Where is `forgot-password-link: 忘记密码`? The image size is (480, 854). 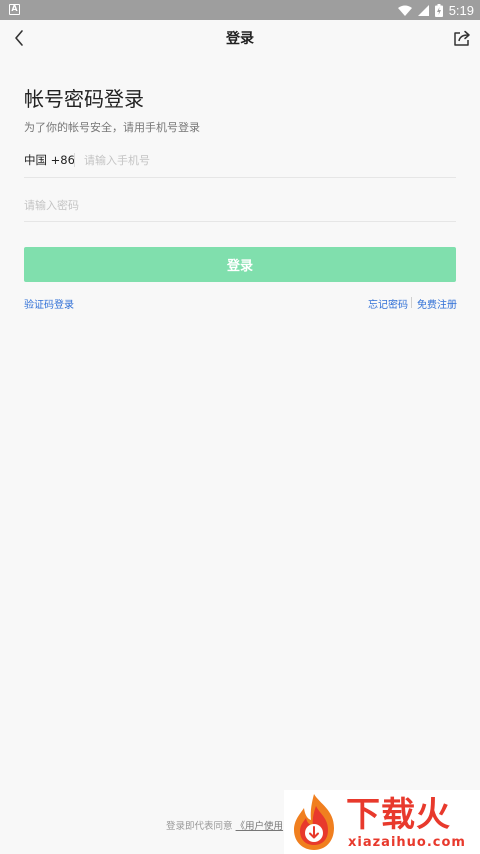 forgot-password-link: 忘记密码 is located at coordinates (388, 303).